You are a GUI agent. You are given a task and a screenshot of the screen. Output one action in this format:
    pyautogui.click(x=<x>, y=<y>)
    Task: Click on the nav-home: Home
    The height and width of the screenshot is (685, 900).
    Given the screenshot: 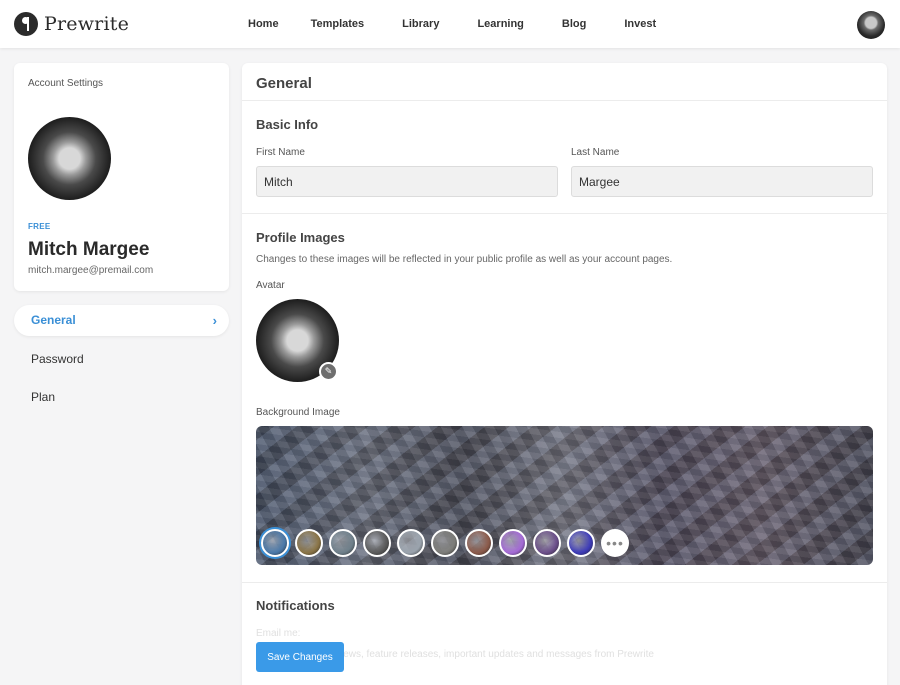 What is the action you would take?
    pyautogui.click(x=263, y=24)
    